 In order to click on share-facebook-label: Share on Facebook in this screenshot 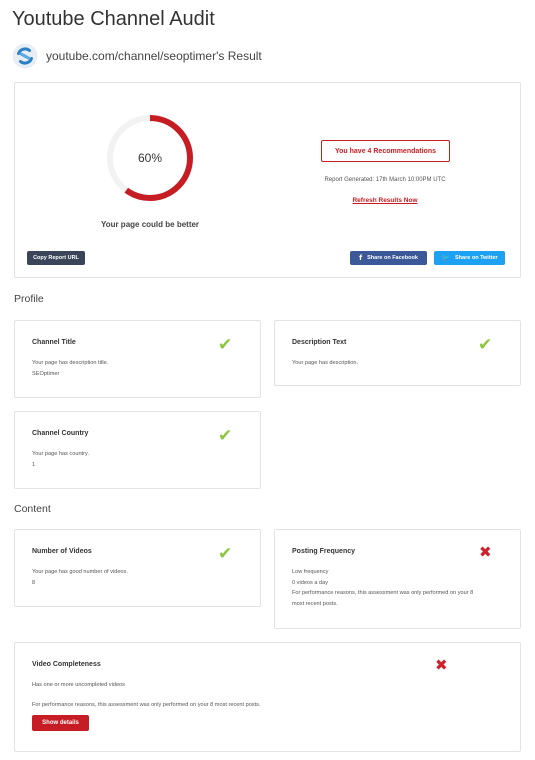, I will do `click(392, 258)`.